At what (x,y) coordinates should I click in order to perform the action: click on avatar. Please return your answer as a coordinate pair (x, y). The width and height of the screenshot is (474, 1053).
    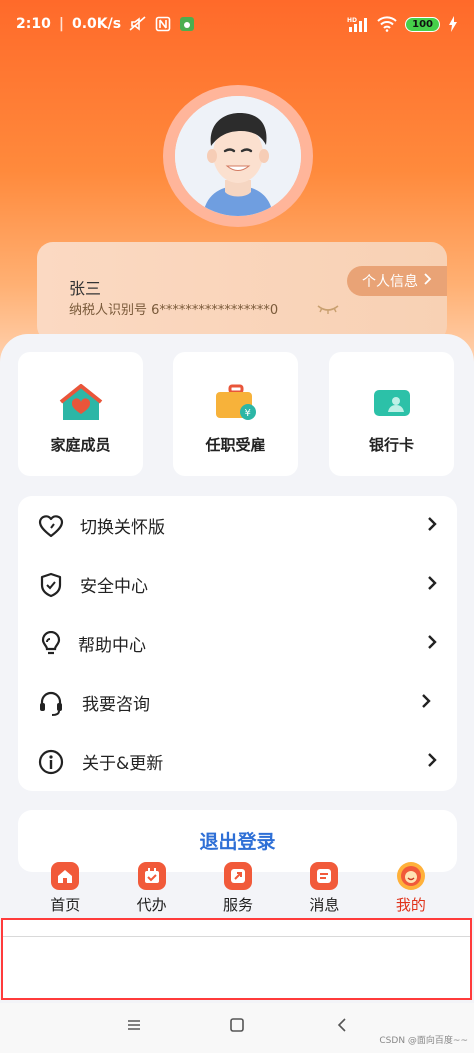
    Looking at the image, I should click on (238, 156).